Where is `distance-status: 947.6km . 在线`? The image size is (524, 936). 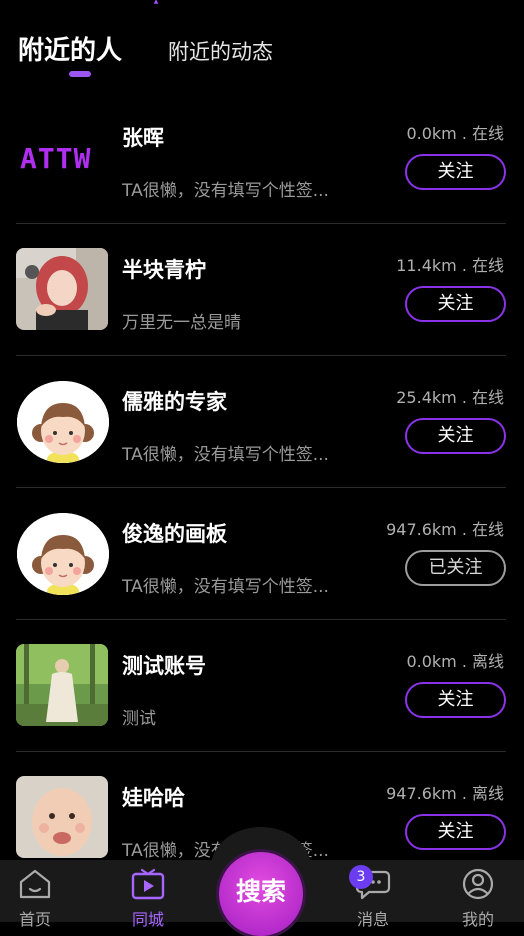
distance-status: 947.6km . 在线 is located at coordinates (445, 529).